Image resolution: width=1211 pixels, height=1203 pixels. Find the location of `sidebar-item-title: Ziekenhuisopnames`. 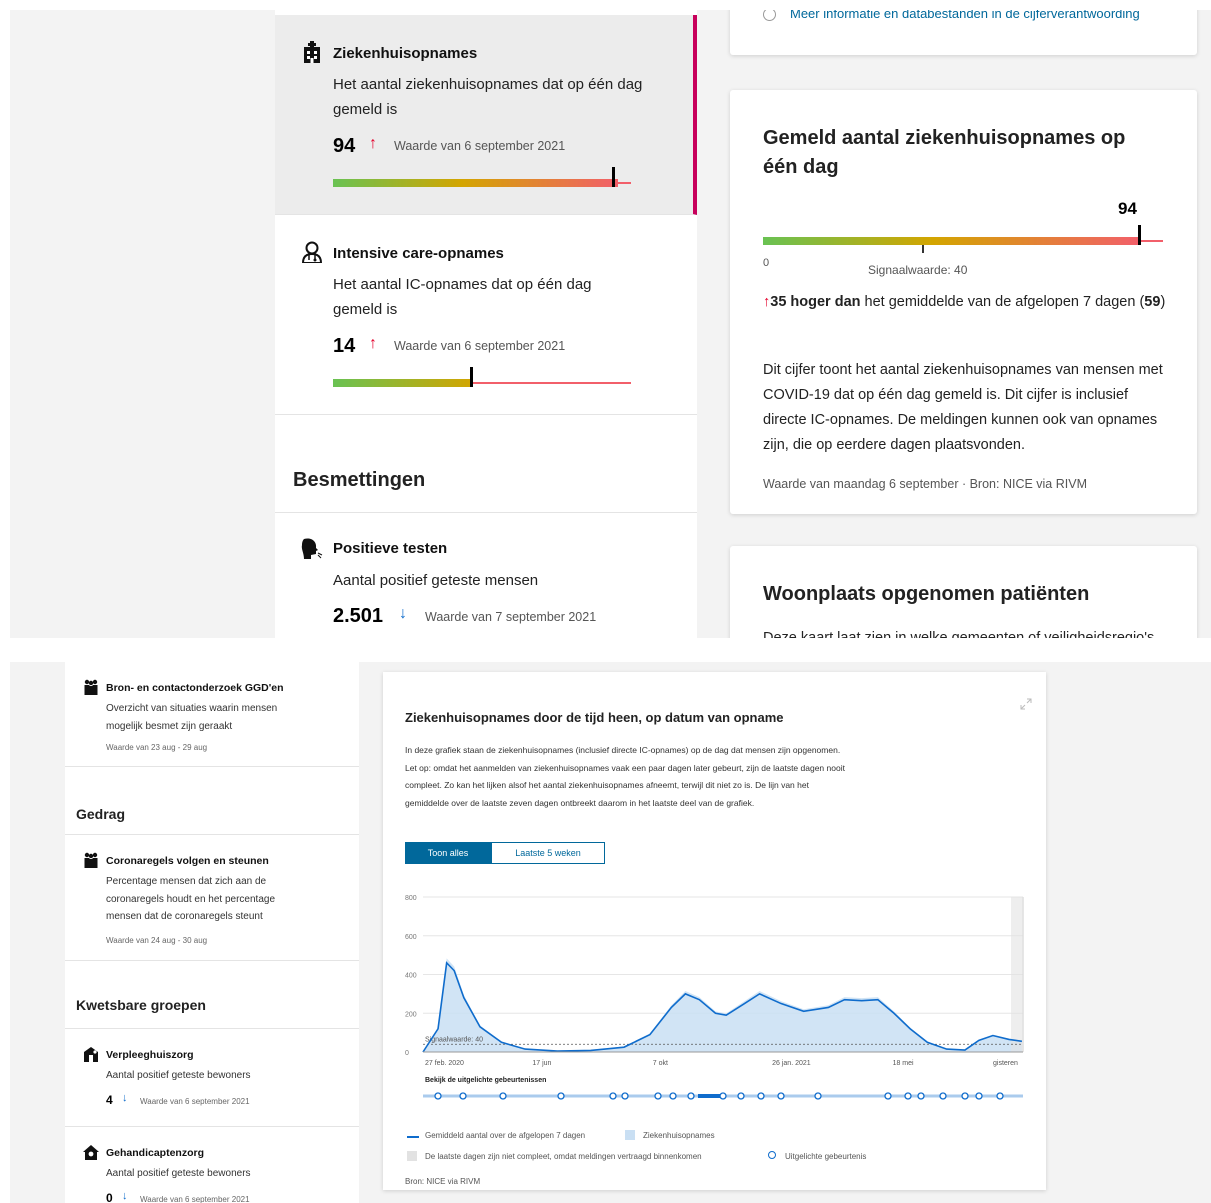

sidebar-item-title: Ziekenhuisopnames is located at coordinates (405, 53).